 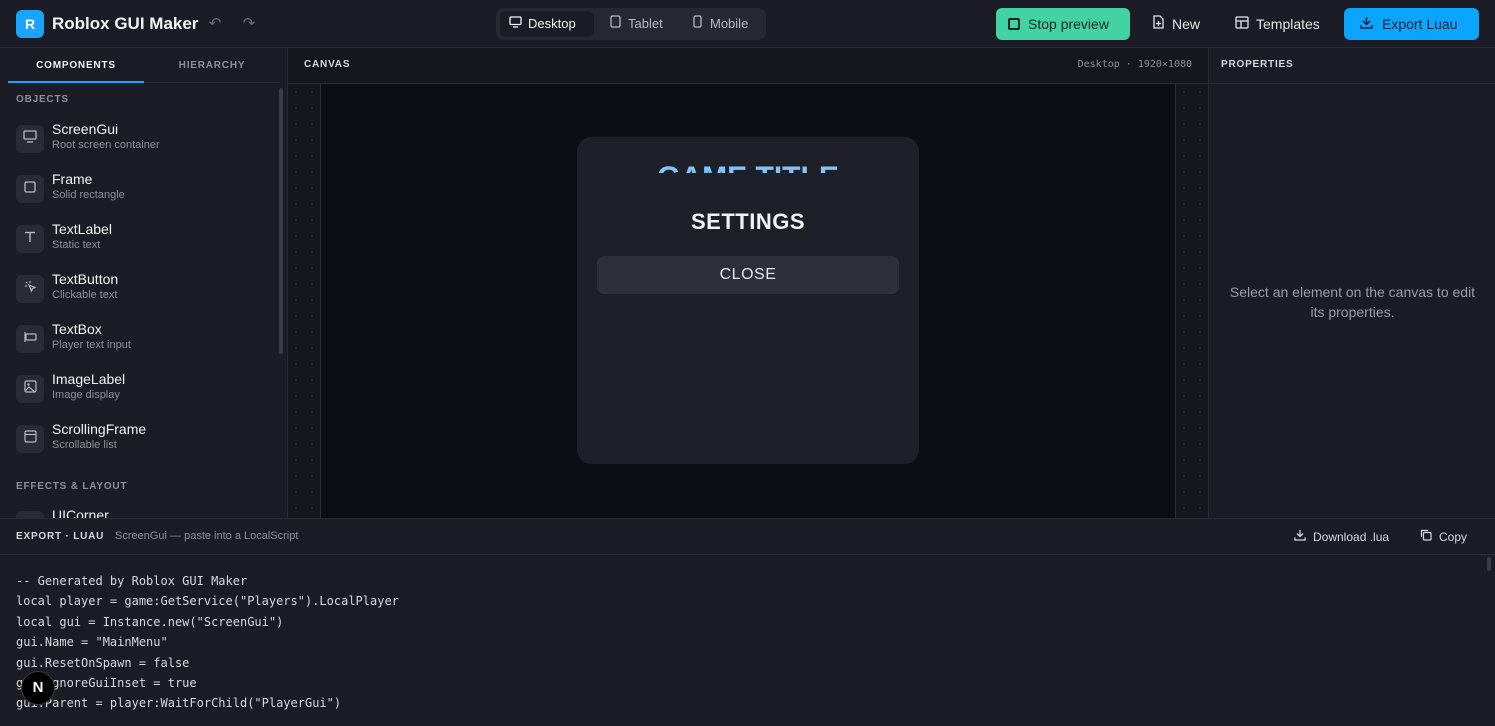 I want to click on component-desc: Image display, so click(x=86, y=395).